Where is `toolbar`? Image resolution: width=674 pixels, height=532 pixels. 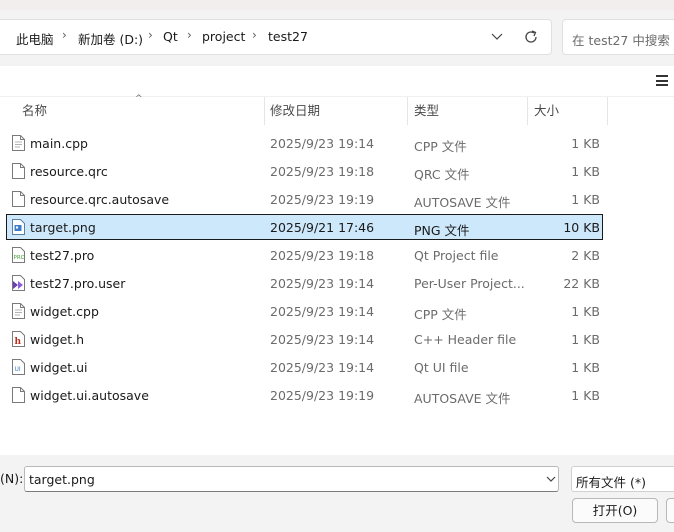 toolbar is located at coordinates (337, 81).